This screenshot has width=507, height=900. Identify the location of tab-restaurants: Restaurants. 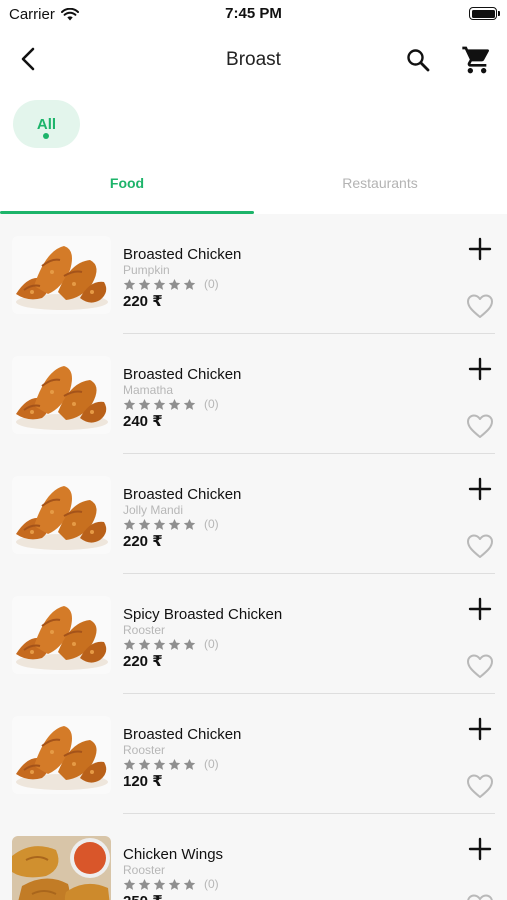
(380, 187).